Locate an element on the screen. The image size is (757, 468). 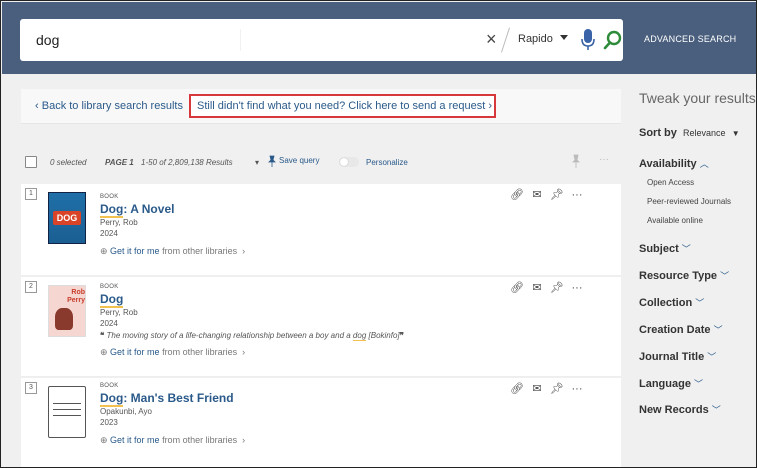
facet-label: Subject is located at coordinates (659, 249).